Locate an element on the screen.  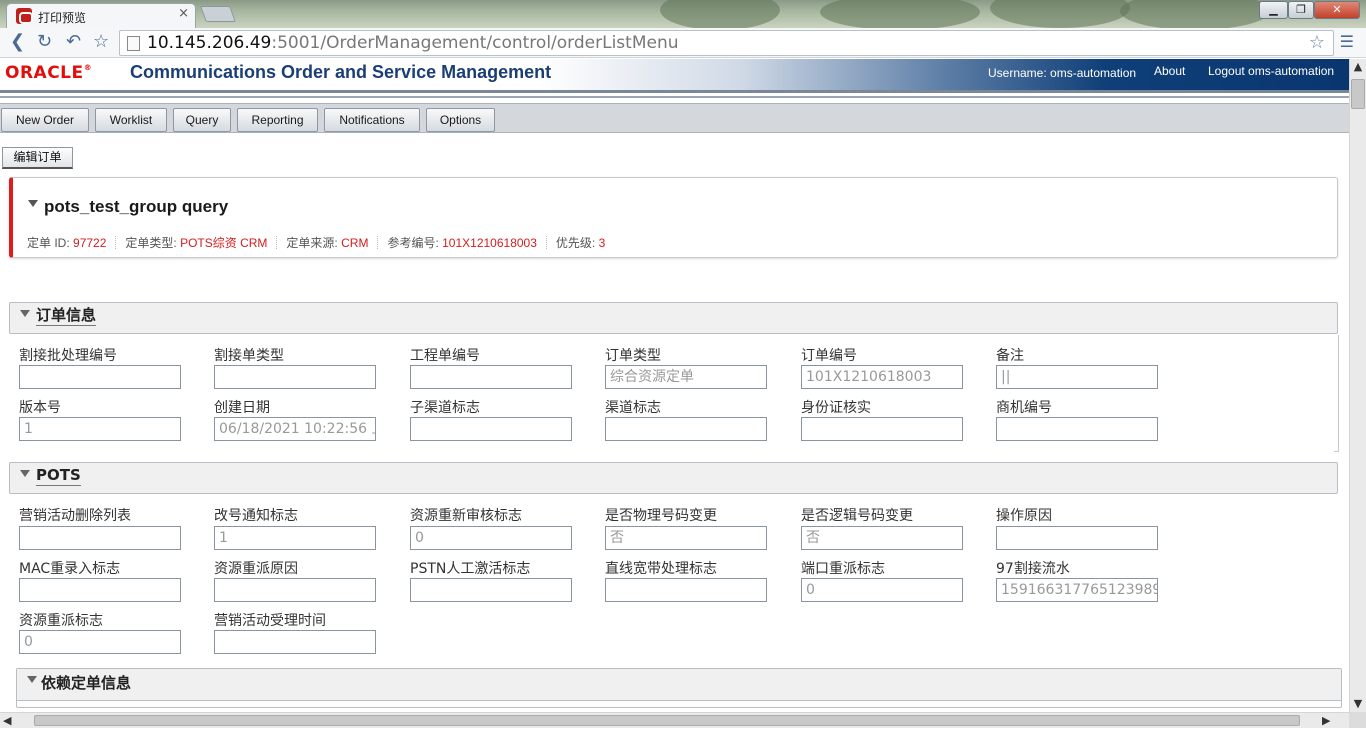
order-title: pots_test_group query is located at coordinates (136, 206).